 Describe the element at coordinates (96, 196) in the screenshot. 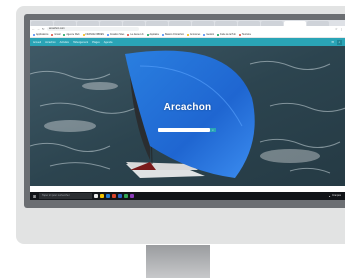

I see `task-view-icon` at that location.